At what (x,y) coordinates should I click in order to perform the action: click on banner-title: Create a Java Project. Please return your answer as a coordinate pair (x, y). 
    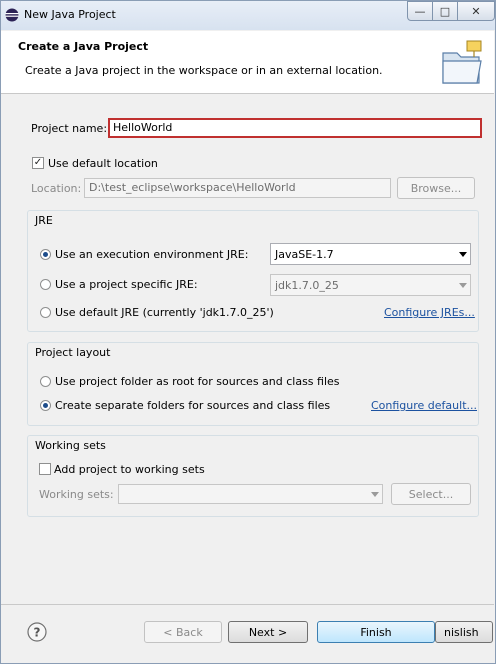
    Looking at the image, I should click on (83, 46).